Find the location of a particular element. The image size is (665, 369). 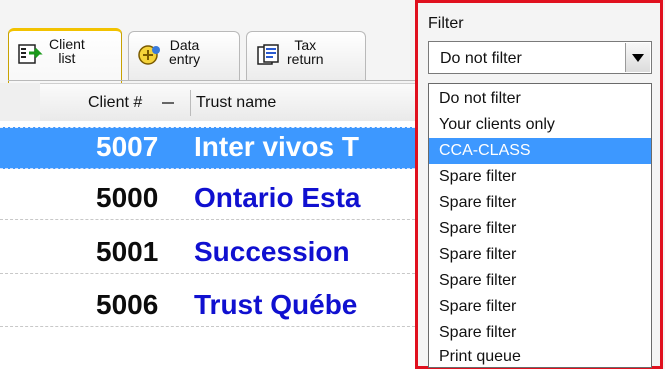

column-separator is located at coordinates (190, 103).